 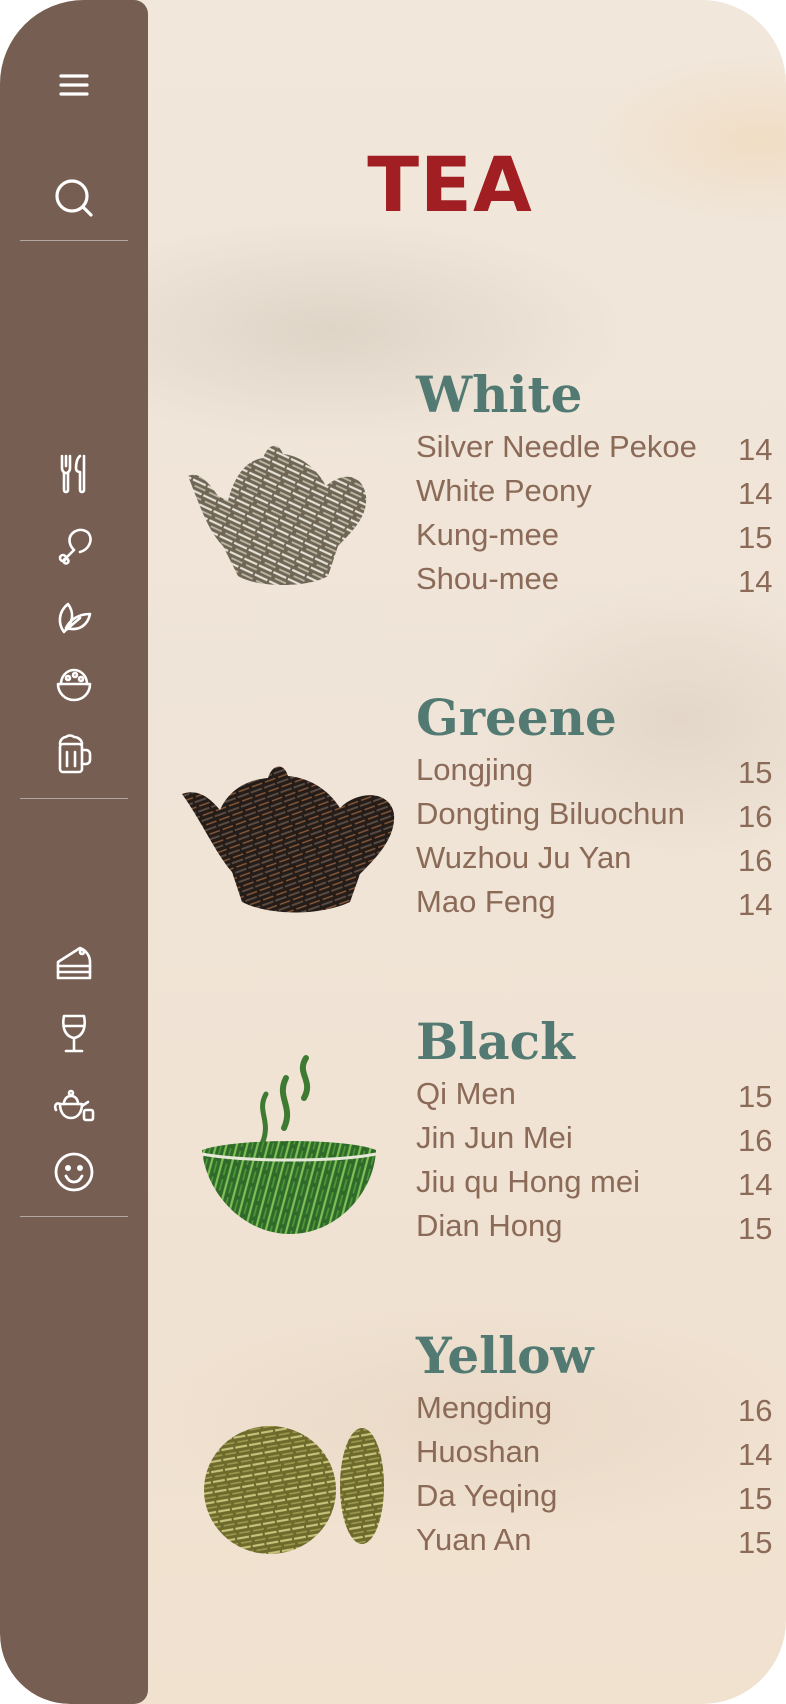 What do you see at coordinates (74, 1172) in the screenshot?
I see `smiley-icon` at bounding box center [74, 1172].